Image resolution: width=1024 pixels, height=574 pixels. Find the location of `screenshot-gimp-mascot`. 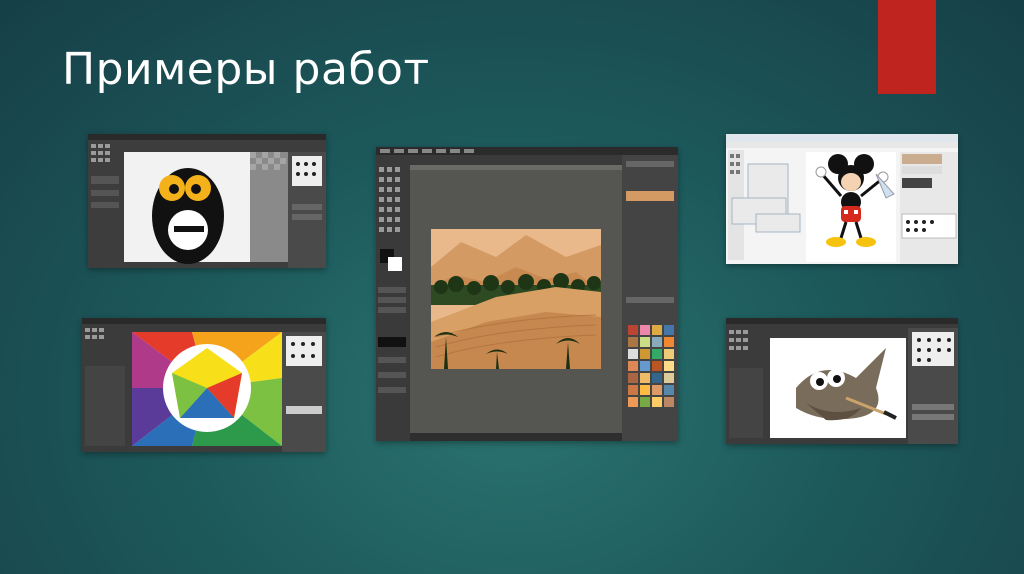

screenshot-gimp-mascot is located at coordinates (842, 381).